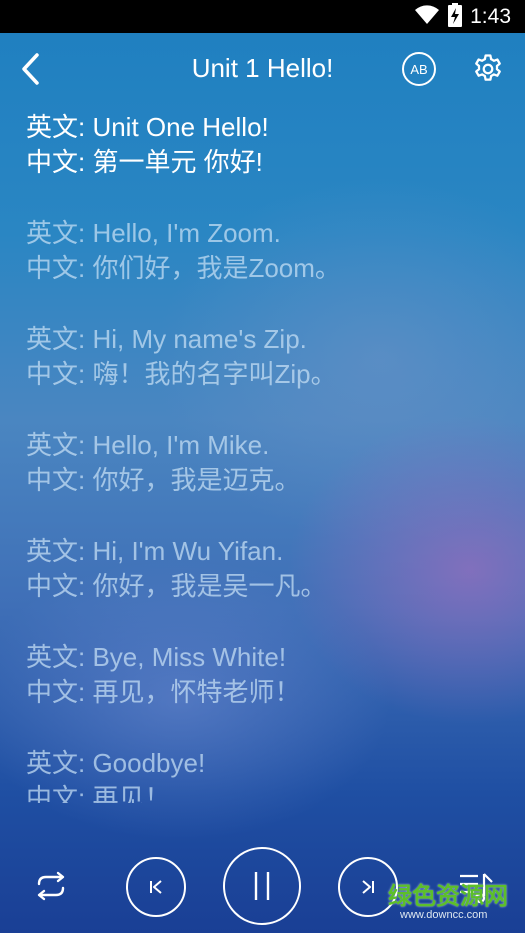 This screenshot has height=933, width=525. Describe the element at coordinates (153, 233) in the screenshot. I see `lyric-english: 英文: Hello, I'm Zoom.` at that location.